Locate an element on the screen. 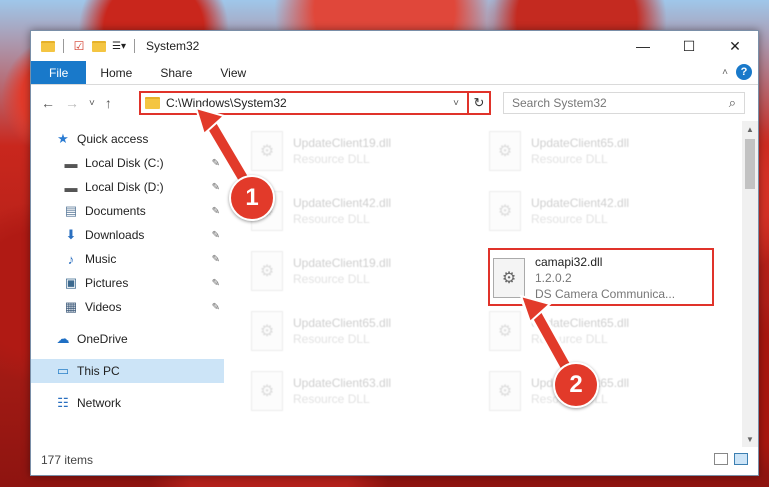 This screenshot has width=769, height=487. scroll-thumb is located at coordinates (750, 164).